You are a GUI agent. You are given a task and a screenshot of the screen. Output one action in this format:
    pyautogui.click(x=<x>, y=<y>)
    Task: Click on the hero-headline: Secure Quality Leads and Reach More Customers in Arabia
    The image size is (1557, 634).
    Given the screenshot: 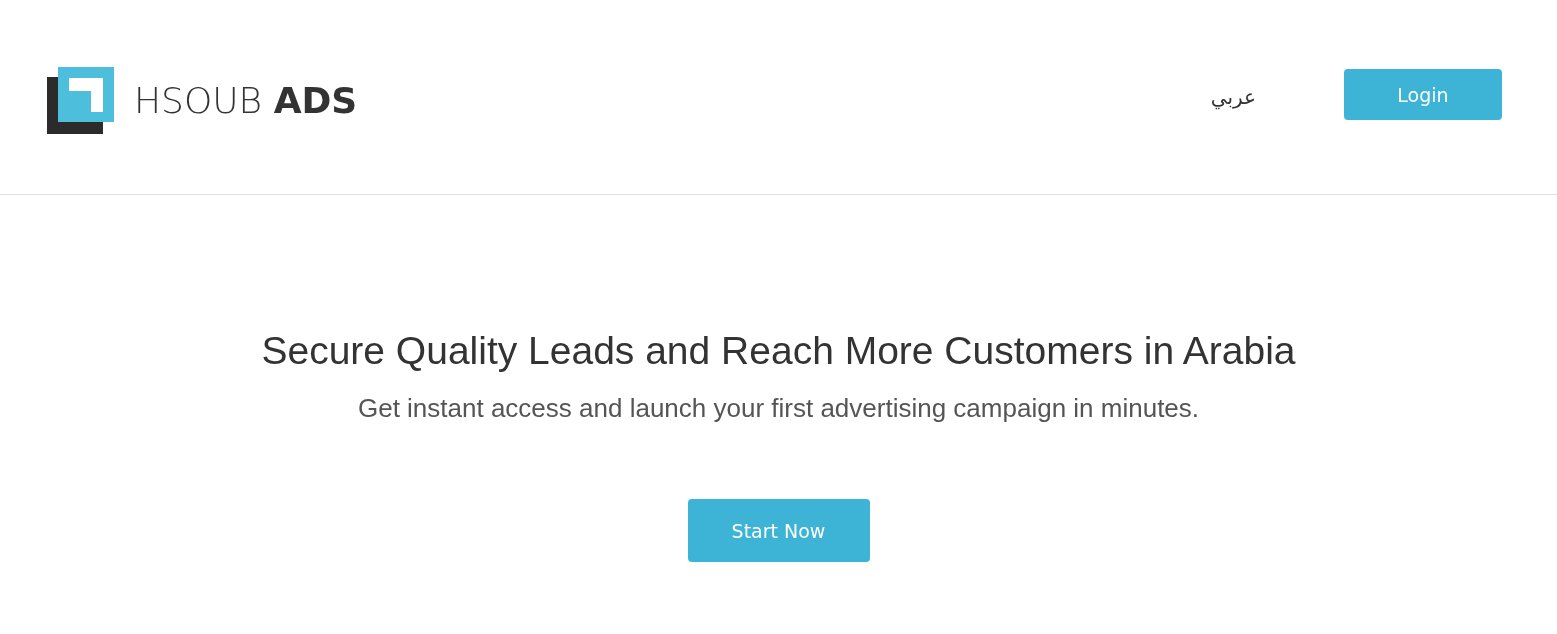 What is the action you would take?
    pyautogui.click(x=778, y=351)
    